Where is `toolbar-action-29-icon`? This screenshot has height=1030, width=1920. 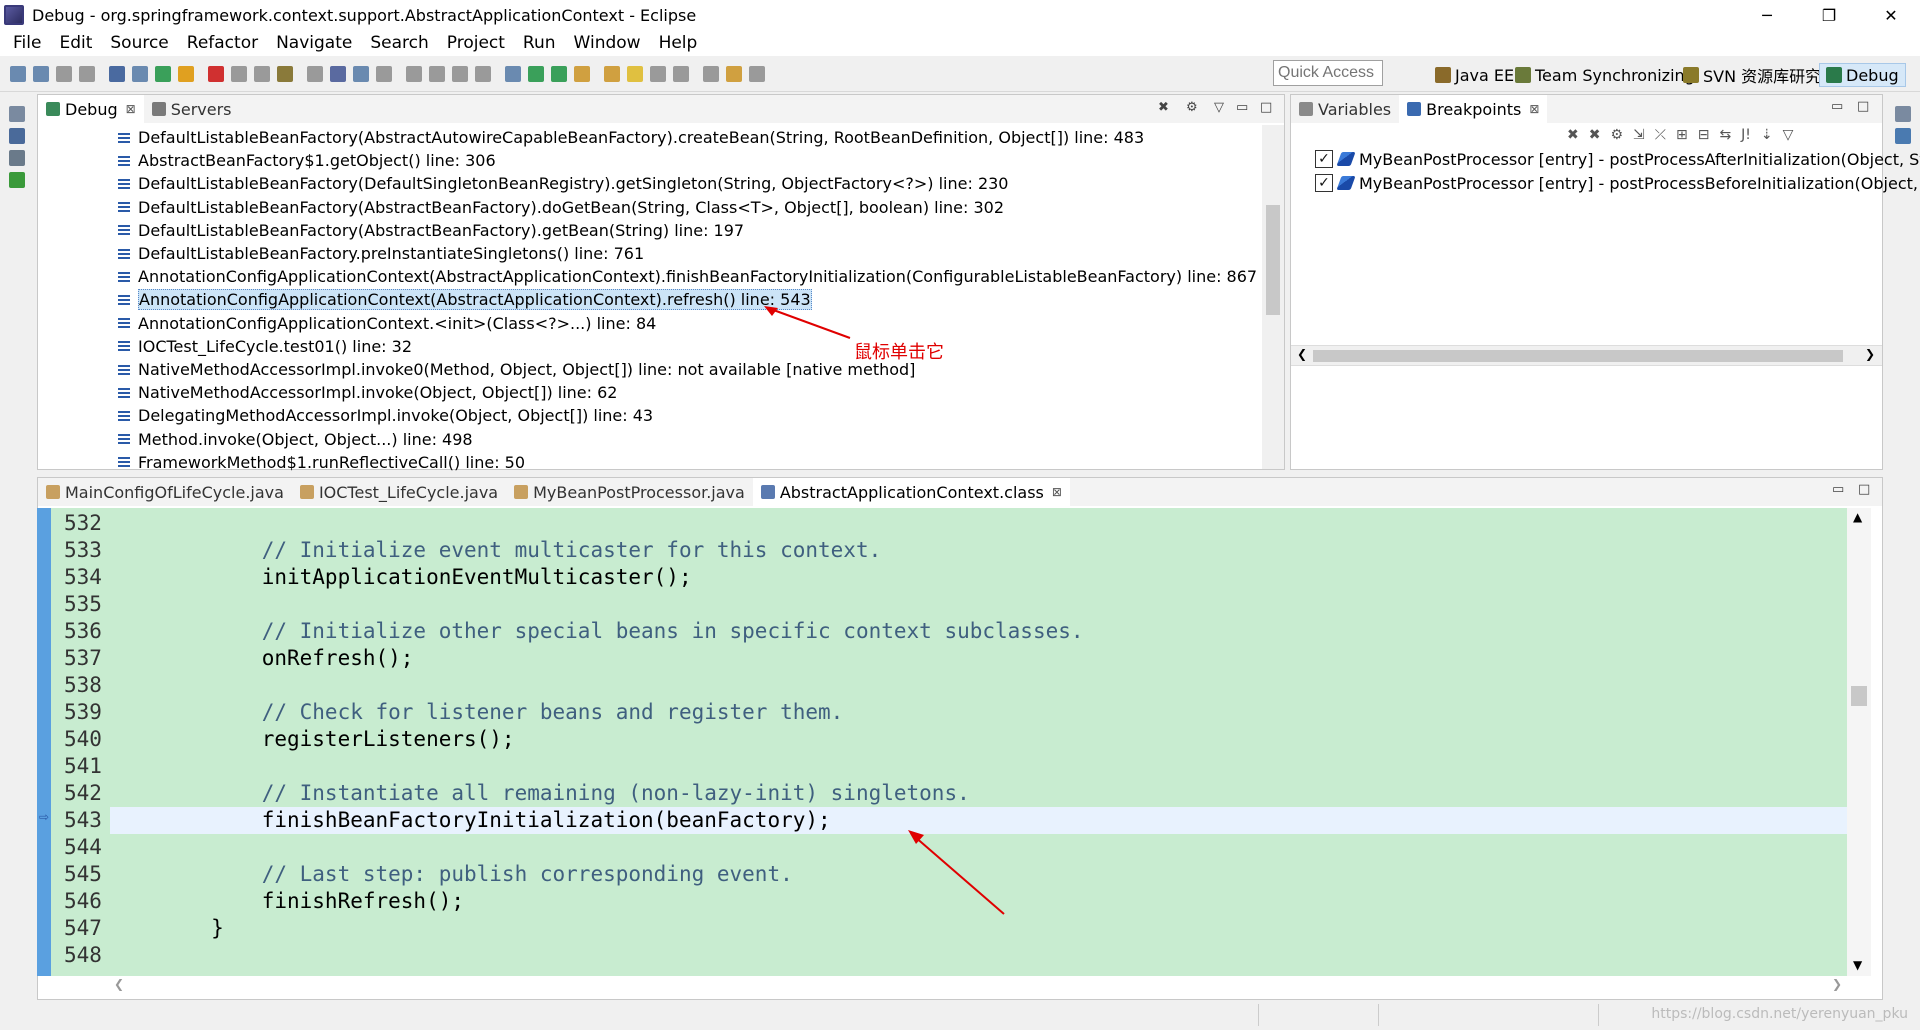
toolbar-action-29-icon is located at coordinates (711, 74).